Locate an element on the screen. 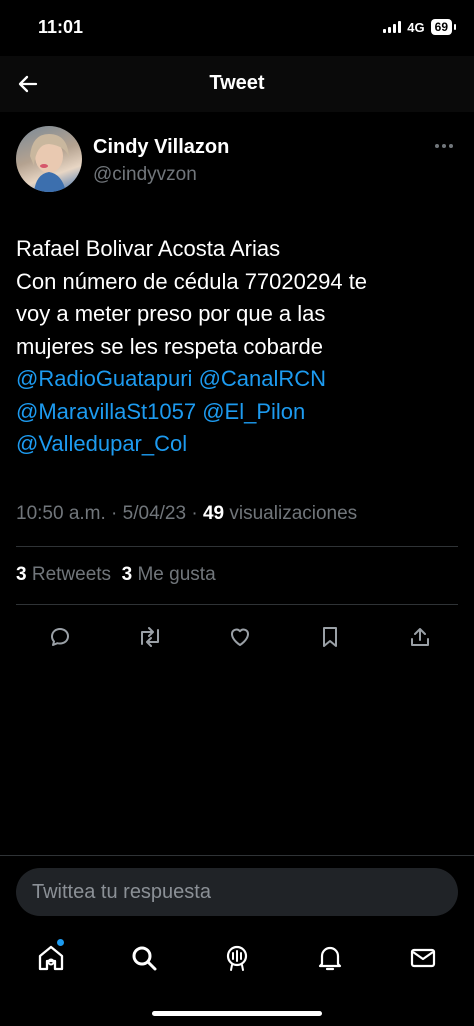 The image size is (474, 1026). messages-icon is located at coordinates (423, 958).